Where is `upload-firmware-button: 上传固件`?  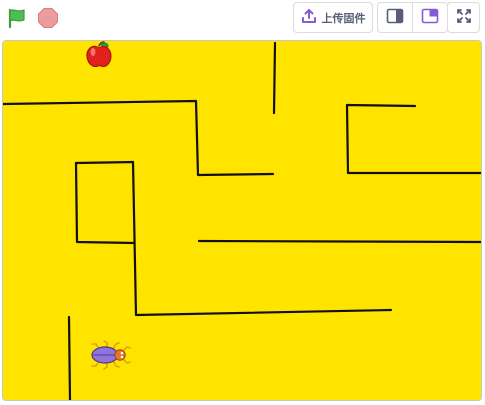 upload-firmware-button: 上传固件 is located at coordinates (333, 17).